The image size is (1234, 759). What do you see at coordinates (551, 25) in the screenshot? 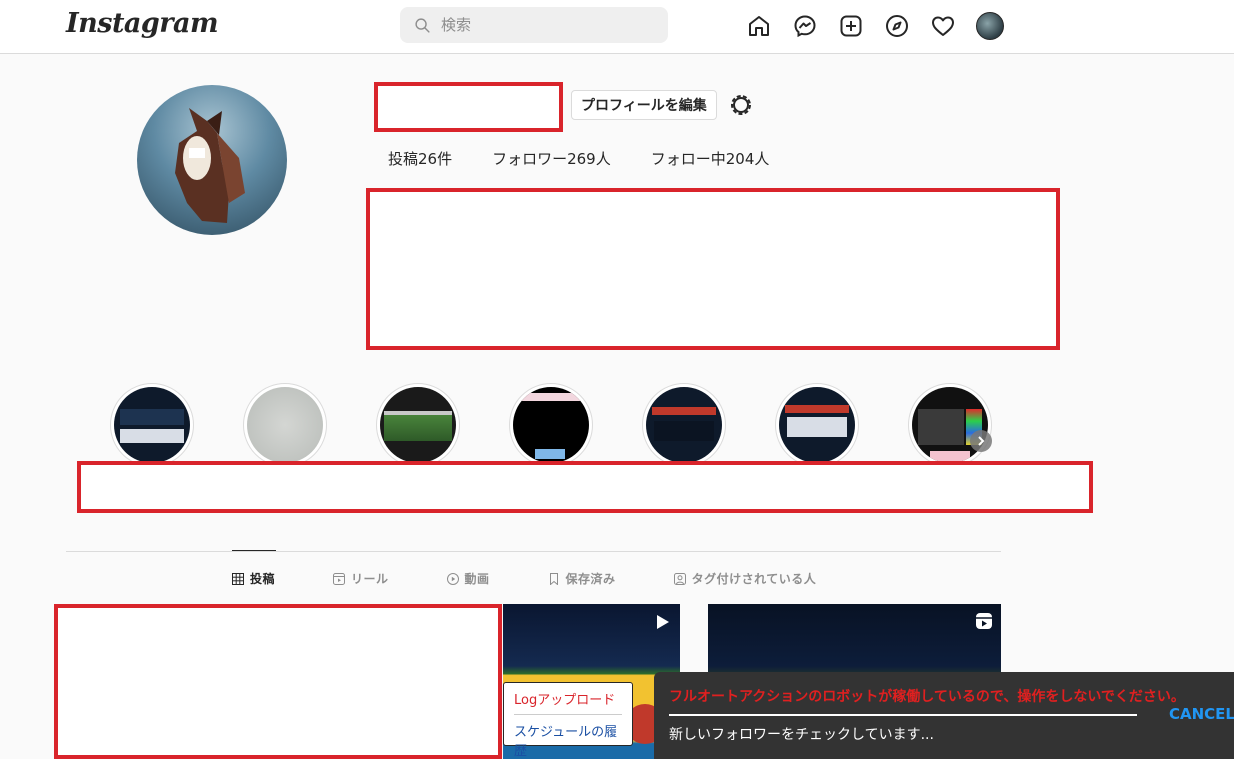
I see `search-input` at bounding box center [551, 25].